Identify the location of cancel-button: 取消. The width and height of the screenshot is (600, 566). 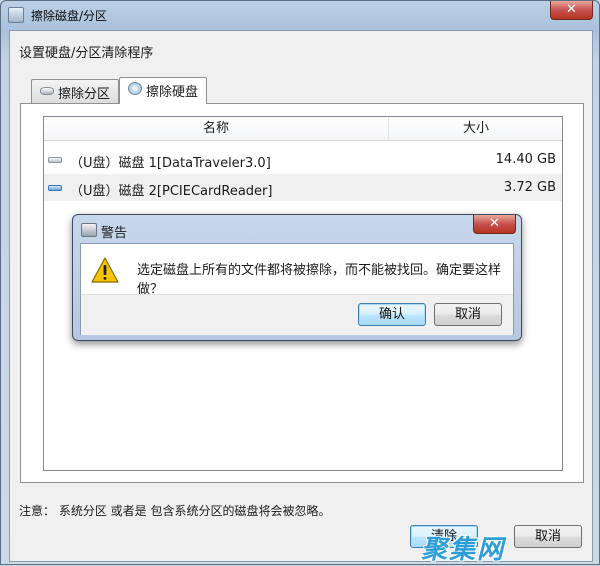
(548, 536).